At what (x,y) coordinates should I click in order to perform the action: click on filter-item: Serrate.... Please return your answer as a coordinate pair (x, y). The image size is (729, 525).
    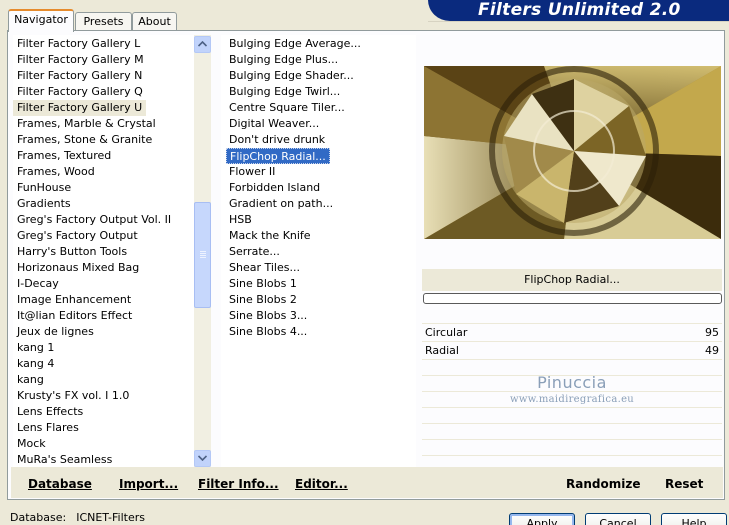
    Looking at the image, I should click on (320, 252).